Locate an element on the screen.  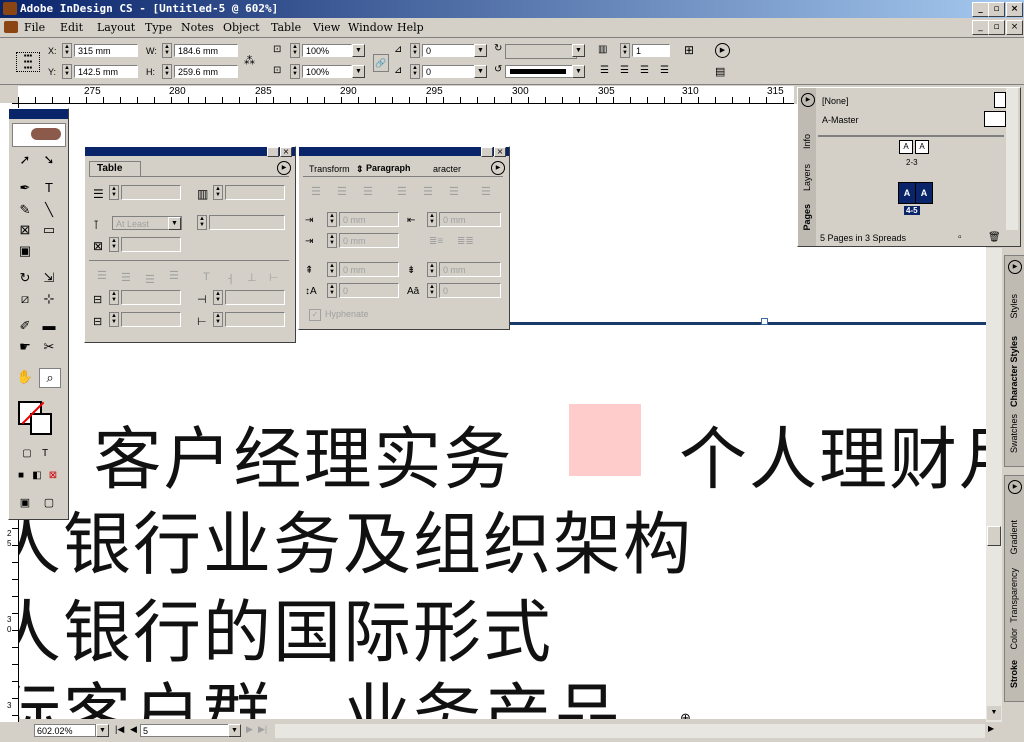
shear-stepper: ▲ ▼ is located at coordinates (415, 71).